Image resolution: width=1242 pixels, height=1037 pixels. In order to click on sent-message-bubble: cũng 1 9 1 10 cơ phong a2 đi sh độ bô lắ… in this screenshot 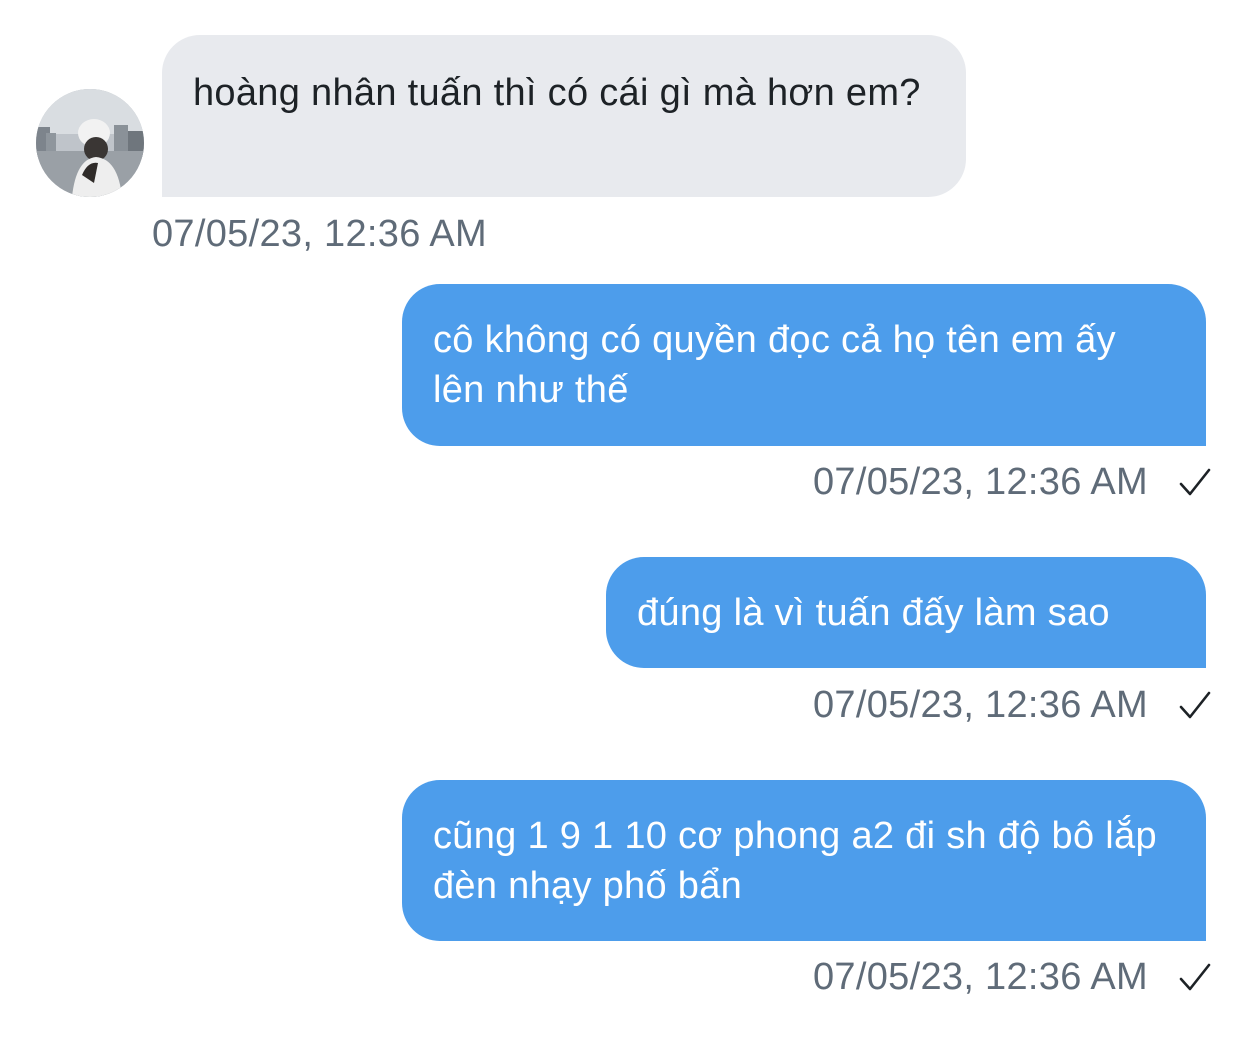, I will do `click(804, 860)`.